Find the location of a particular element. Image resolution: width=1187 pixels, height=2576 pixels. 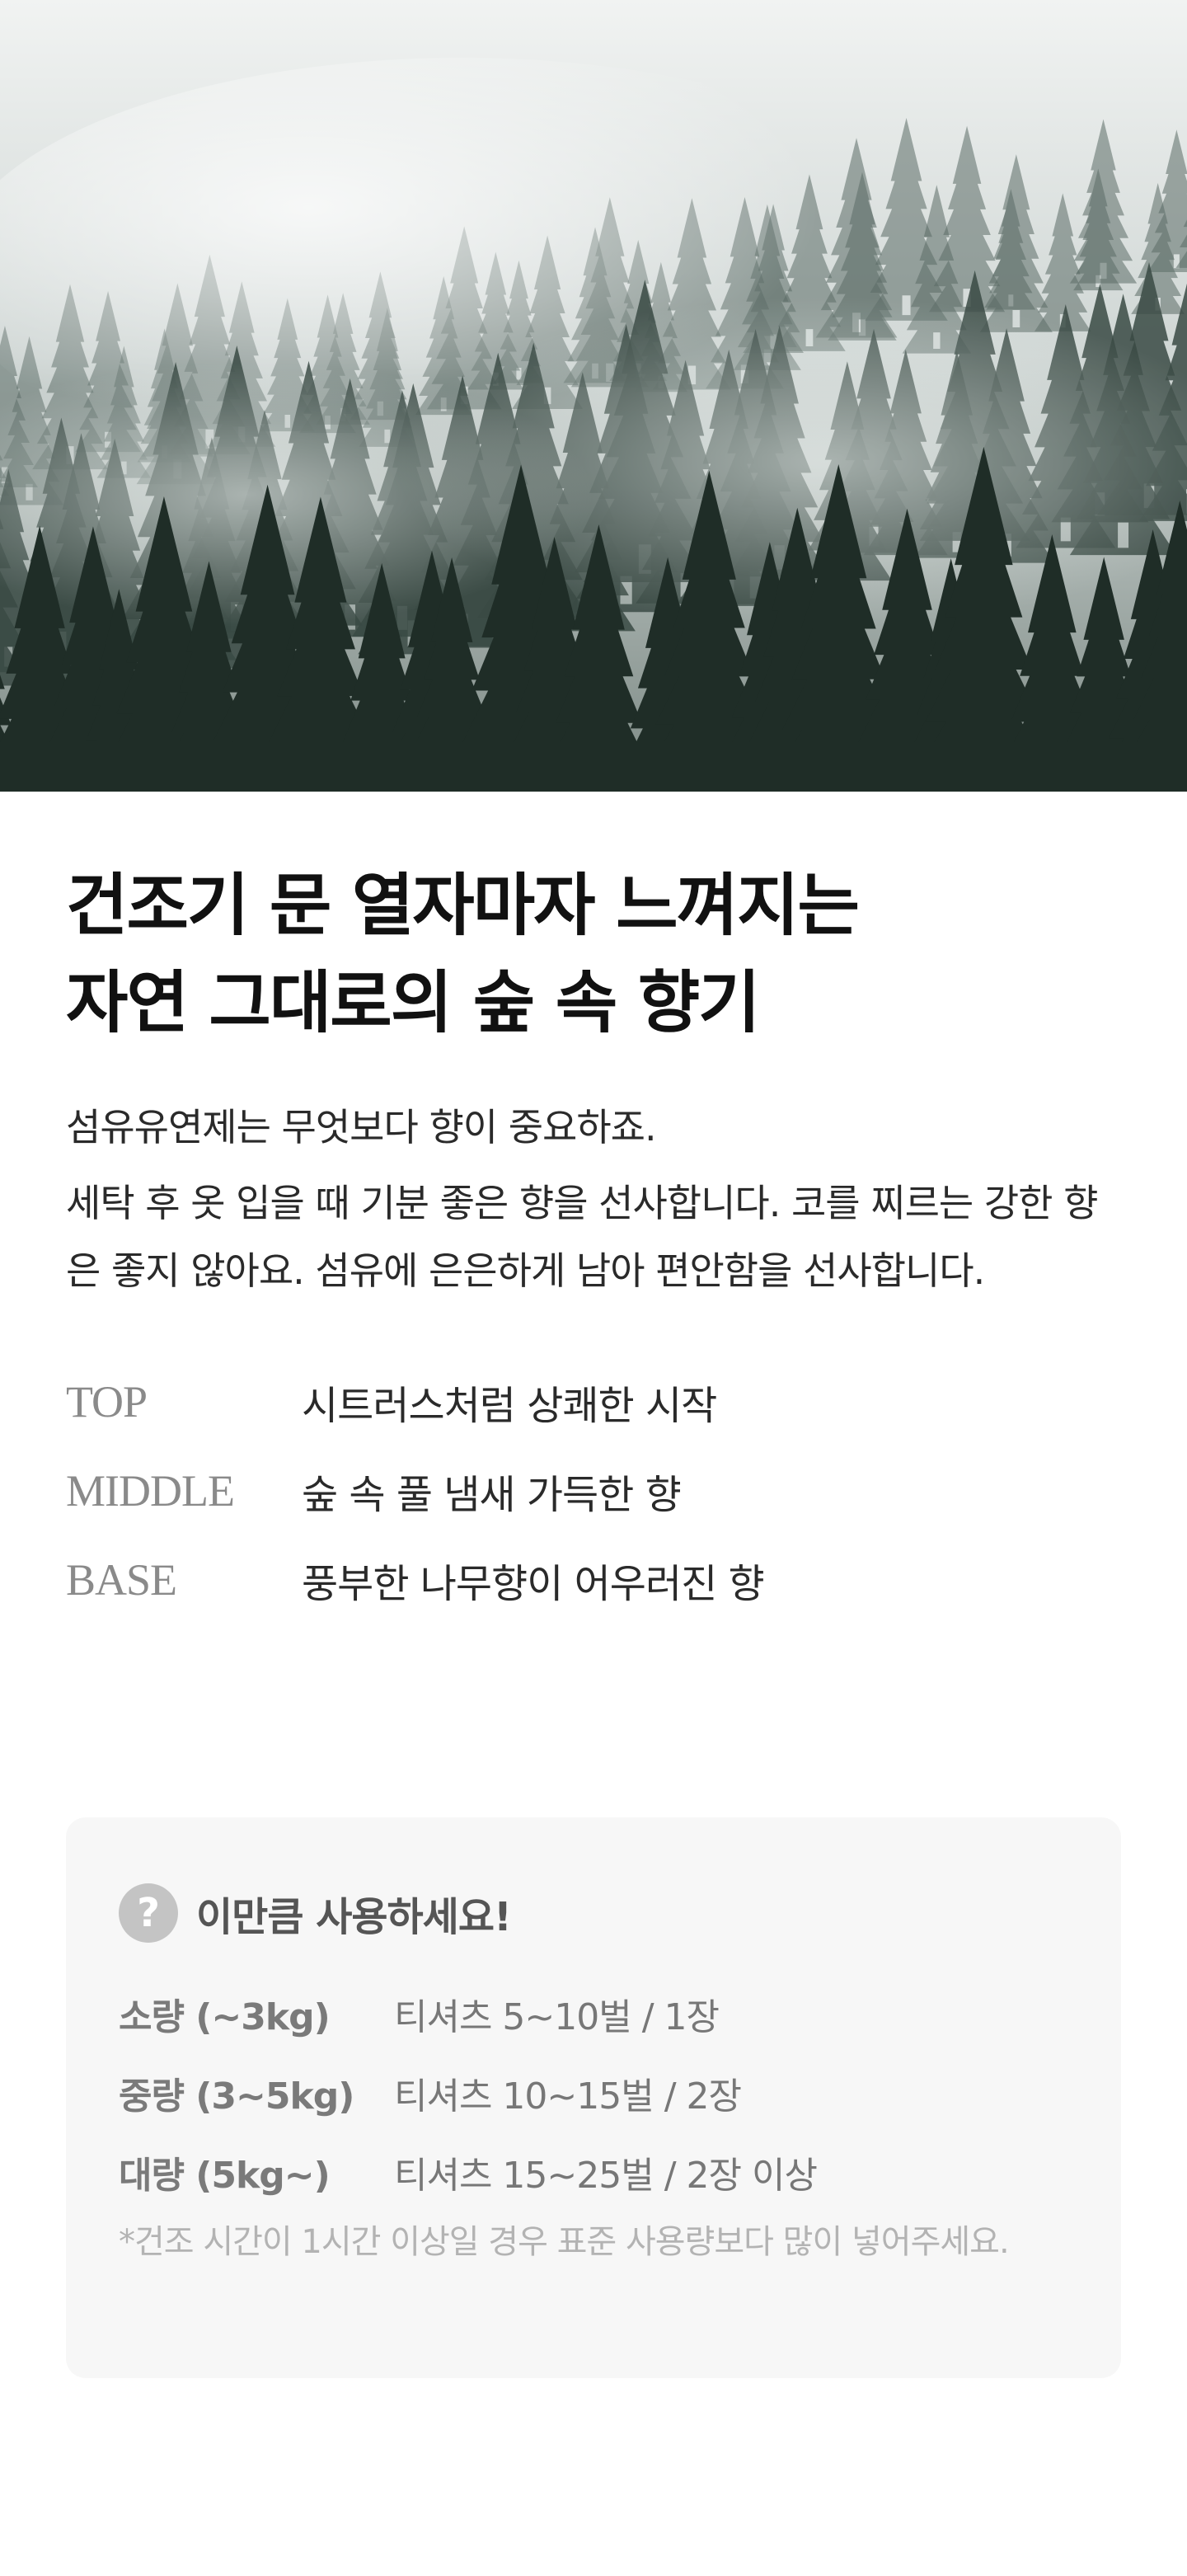

title-line-1: 건조기 문 열자마자 느껴지는 is located at coordinates (463, 906).